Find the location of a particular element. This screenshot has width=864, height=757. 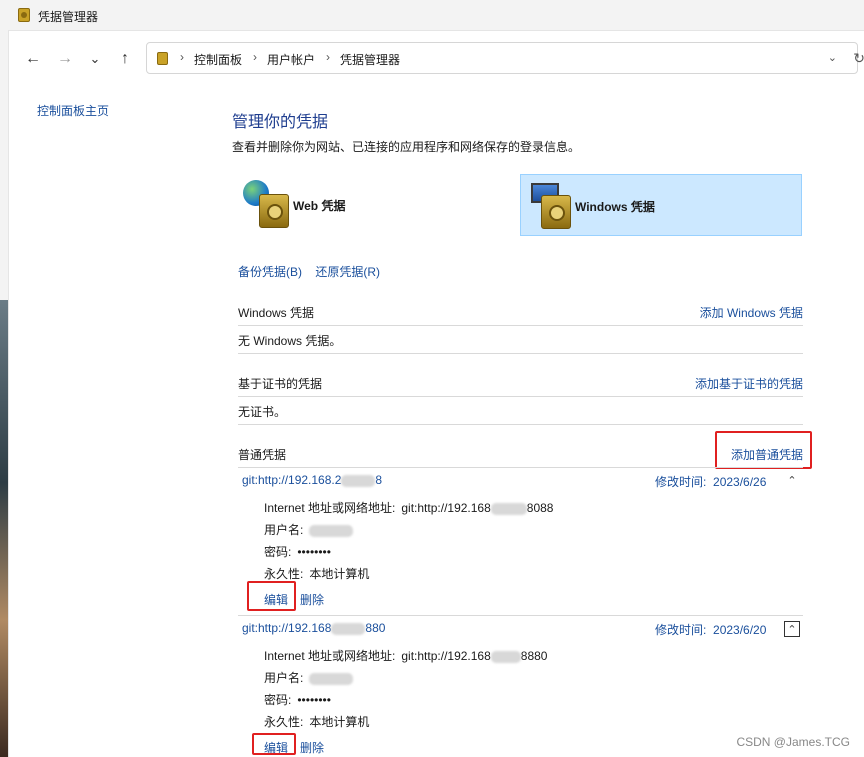

forward-arrow-icon: → is located at coordinates (65, 59).